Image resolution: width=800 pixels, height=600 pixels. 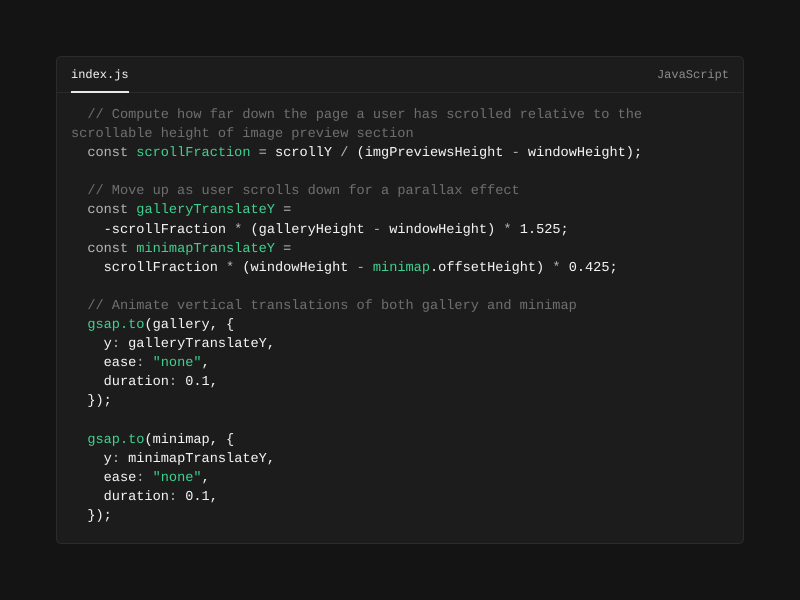 What do you see at coordinates (365, 154) in the screenshot?
I see `code-line: const scrollFraction = scrollY / (imgPreviewsHeight - windowHeight);` at bounding box center [365, 154].